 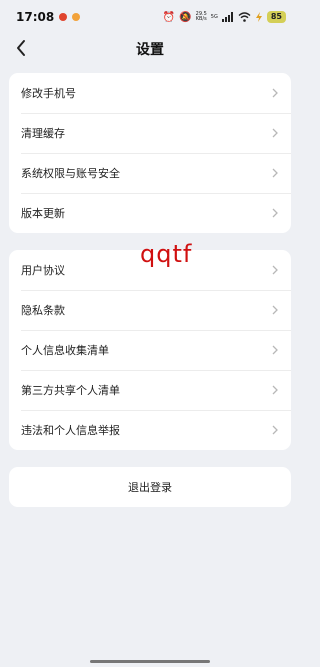 I want to click on net-speed: 29.5 KB/s, so click(x=201, y=17).